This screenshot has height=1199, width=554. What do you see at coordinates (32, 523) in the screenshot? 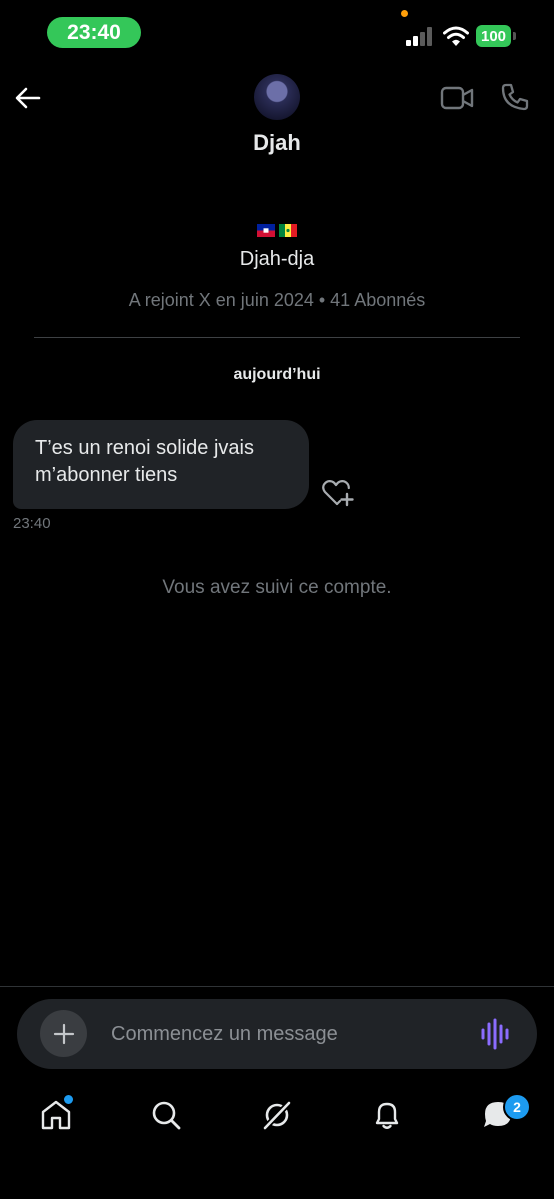
I see `message-timestamp: 23:40` at bounding box center [32, 523].